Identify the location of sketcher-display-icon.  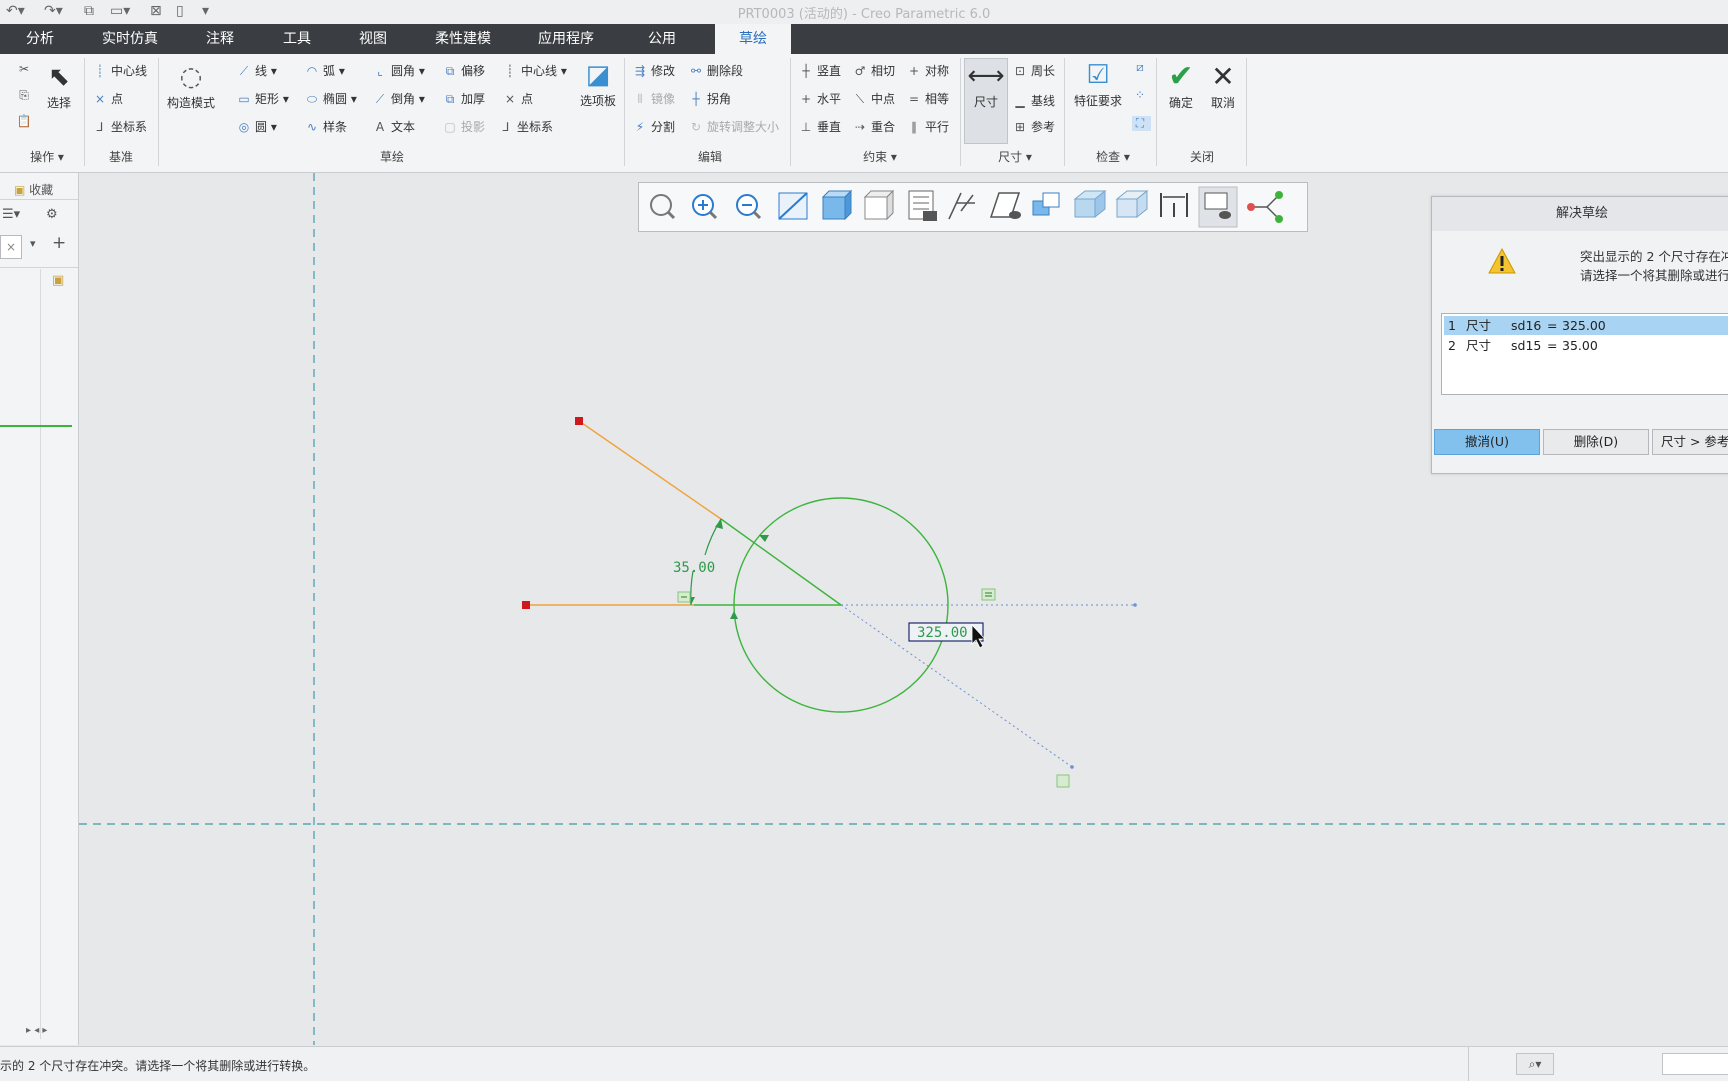
(1265, 207).